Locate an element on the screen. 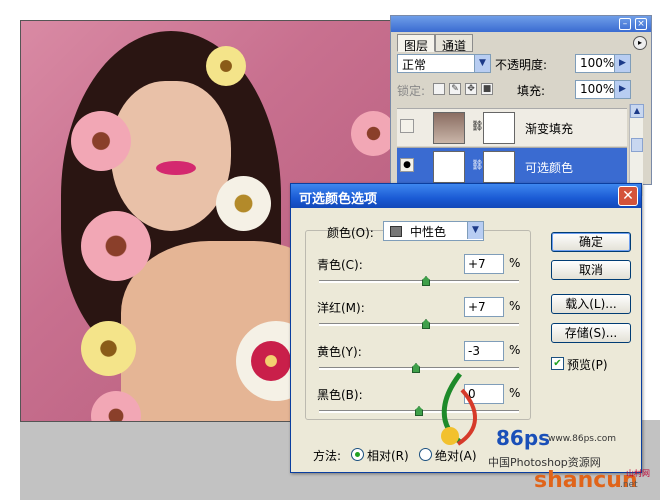 This screenshot has width=660, height=500. layer-name: 渐变填充 is located at coordinates (549, 129).